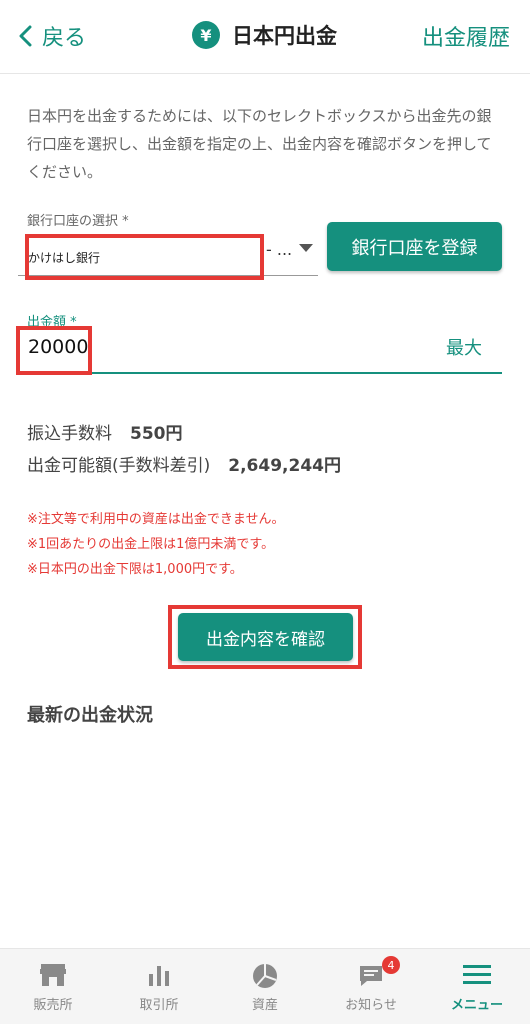  I want to click on transfer-fee-row: 振込手数料 550円, so click(105, 431).